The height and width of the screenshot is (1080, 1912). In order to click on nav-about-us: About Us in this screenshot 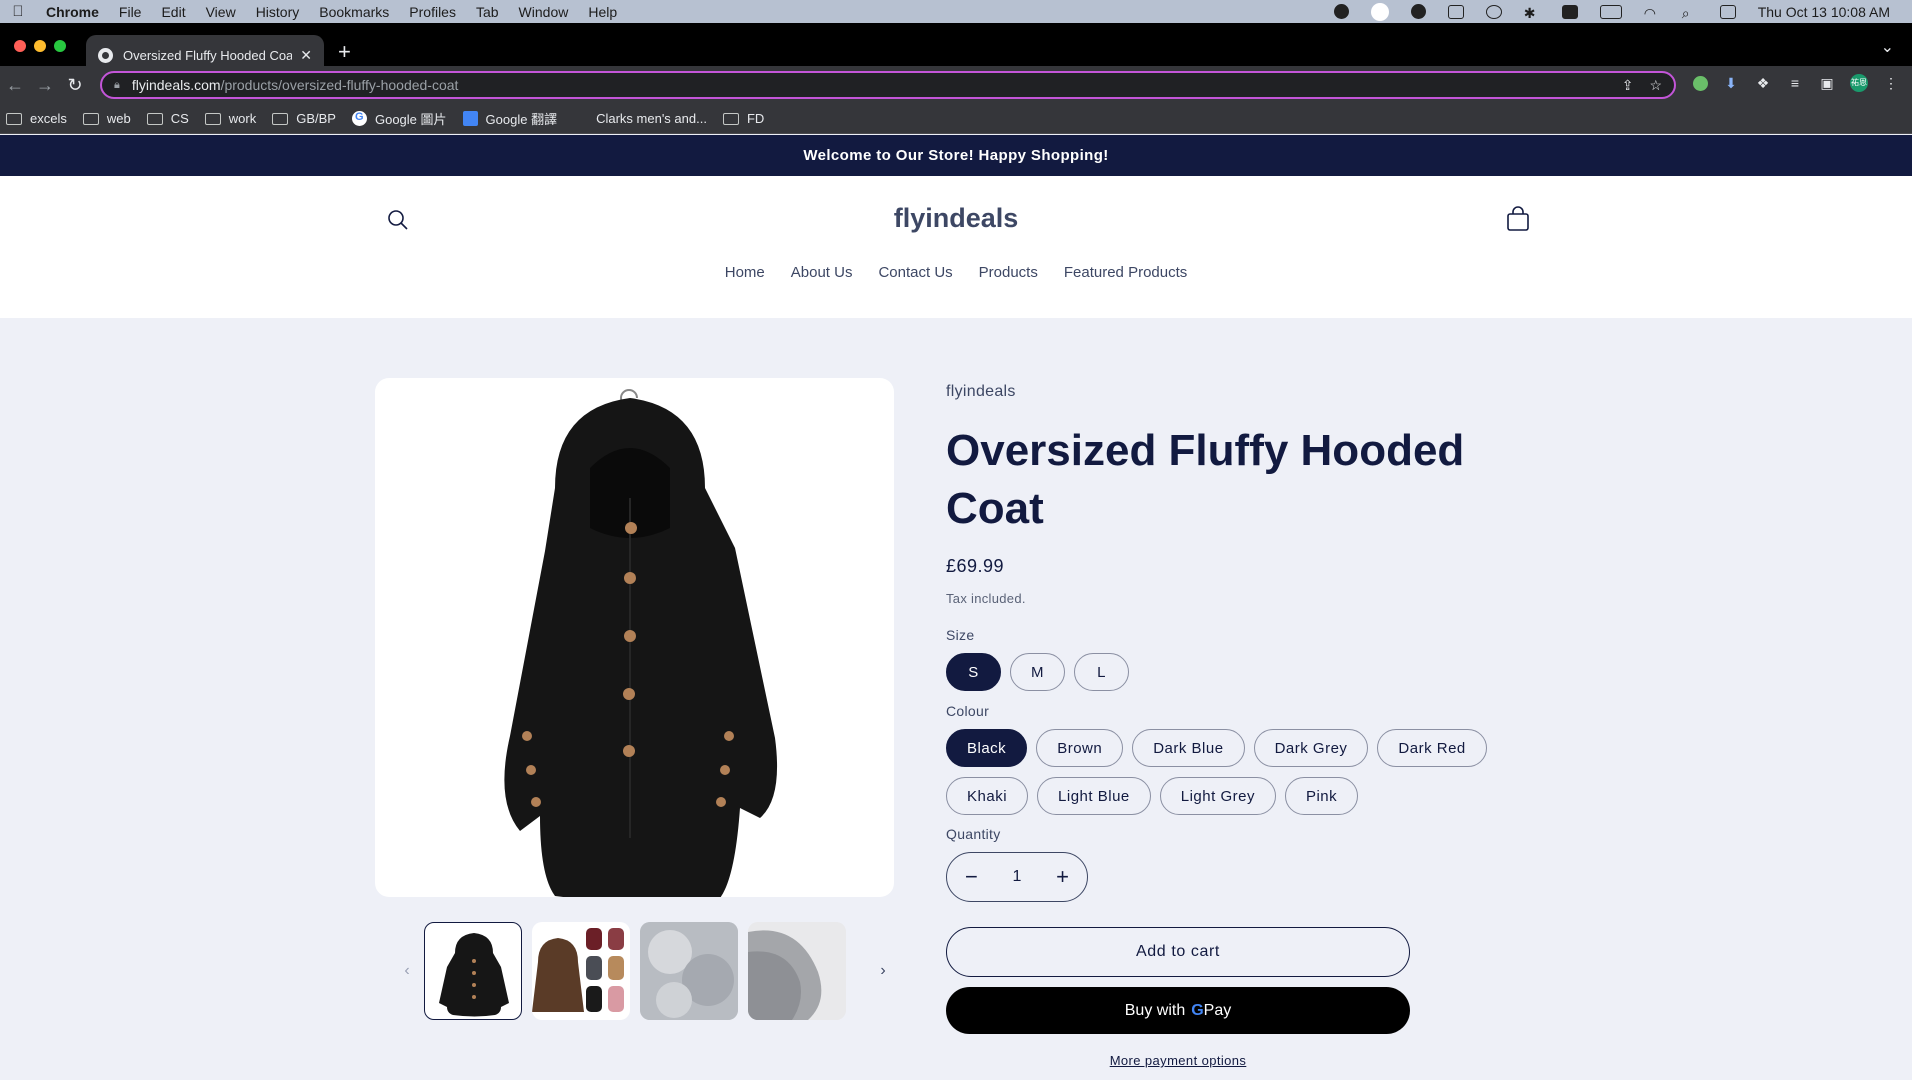, I will do `click(822, 272)`.